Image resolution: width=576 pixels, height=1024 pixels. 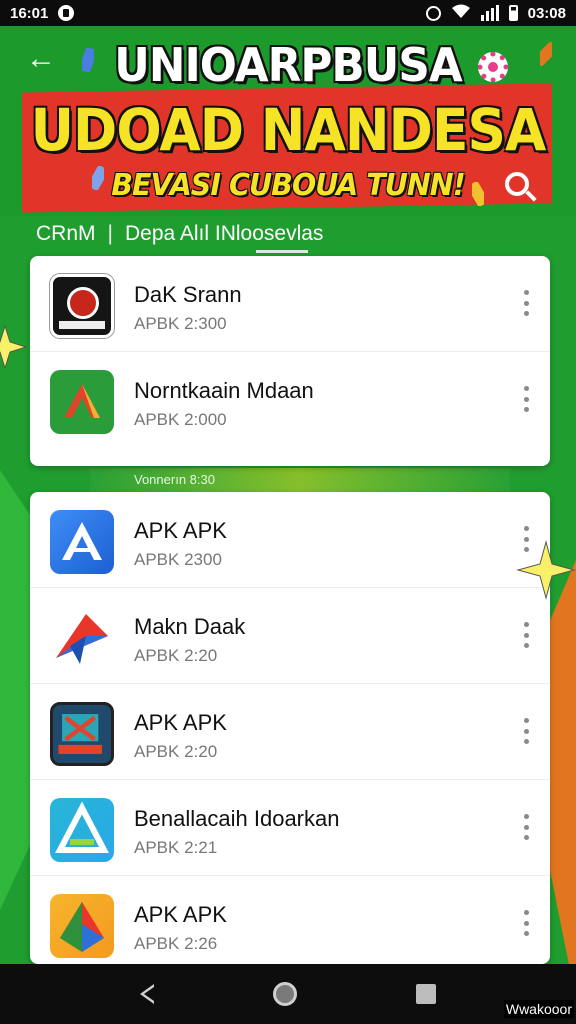 What do you see at coordinates (146, 994) in the screenshot?
I see `nav-back-icon` at bounding box center [146, 994].